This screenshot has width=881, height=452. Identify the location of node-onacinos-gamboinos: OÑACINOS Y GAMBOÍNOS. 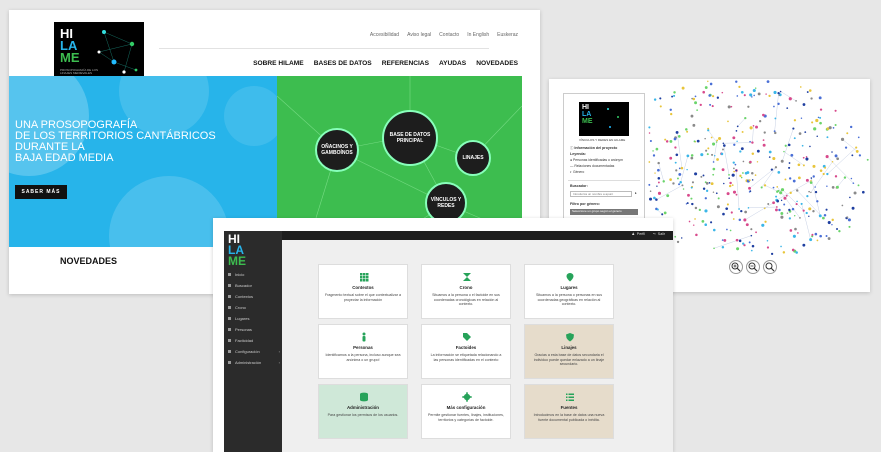
(337, 150).